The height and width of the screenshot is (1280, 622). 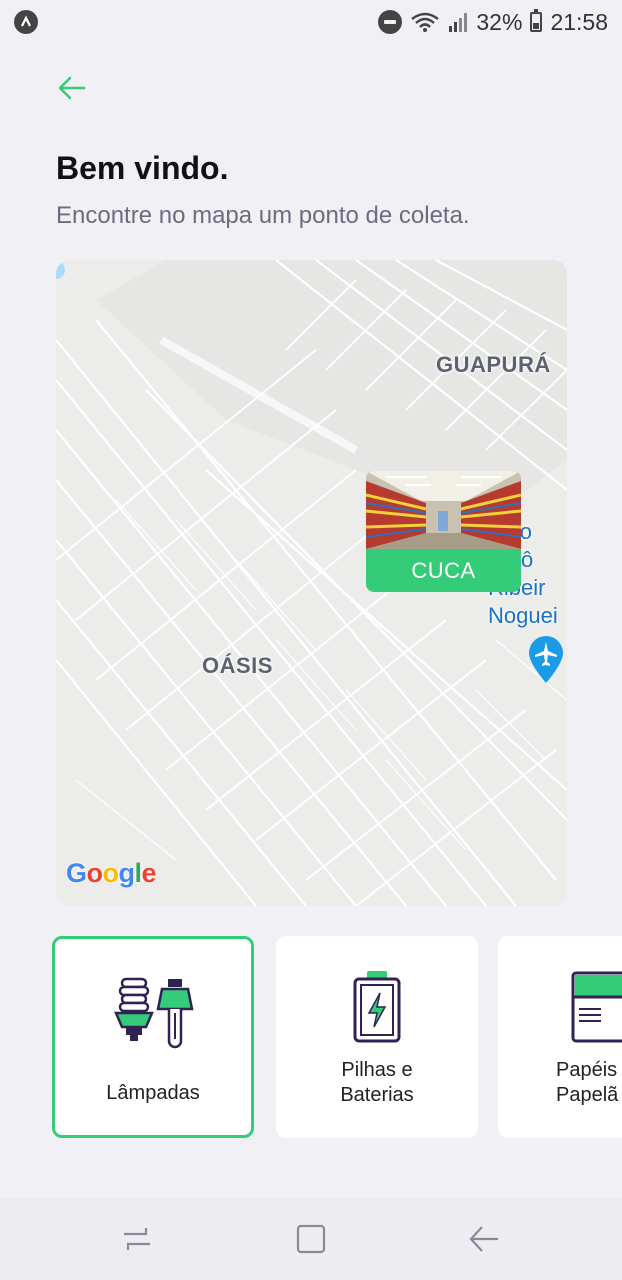 What do you see at coordinates (390, 22) in the screenshot?
I see `do-not-disturb-icon` at bounding box center [390, 22].